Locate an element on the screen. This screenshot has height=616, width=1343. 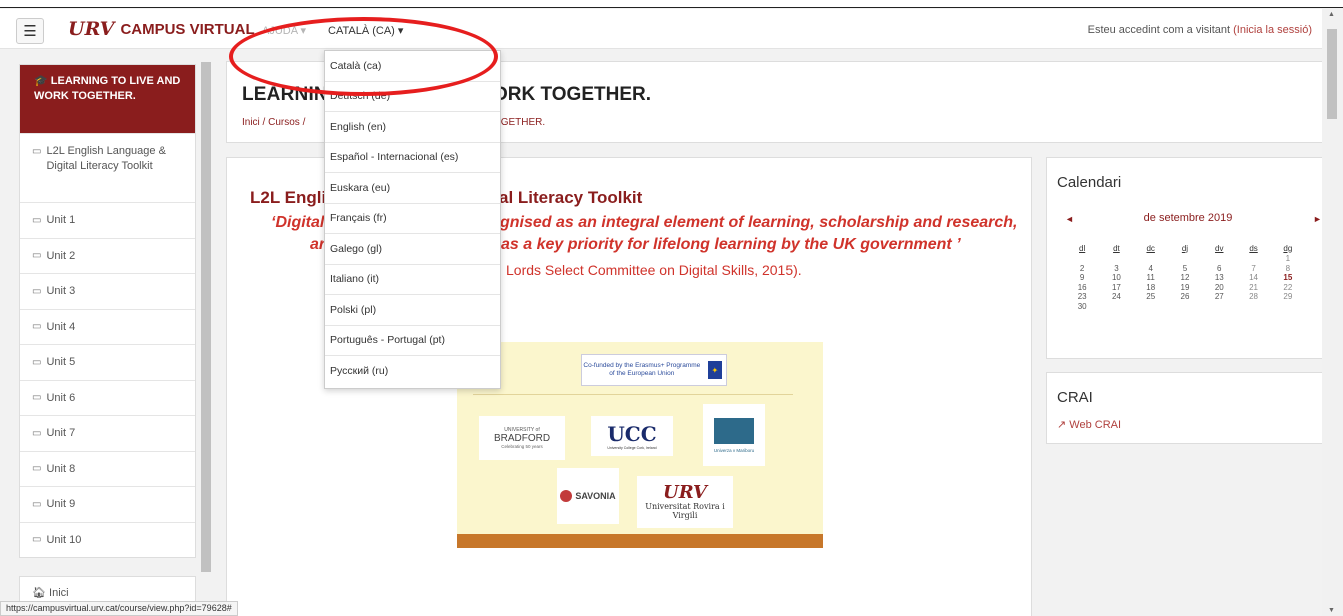
hamburger-icon: ☰ is located at coordinates (30, 31).